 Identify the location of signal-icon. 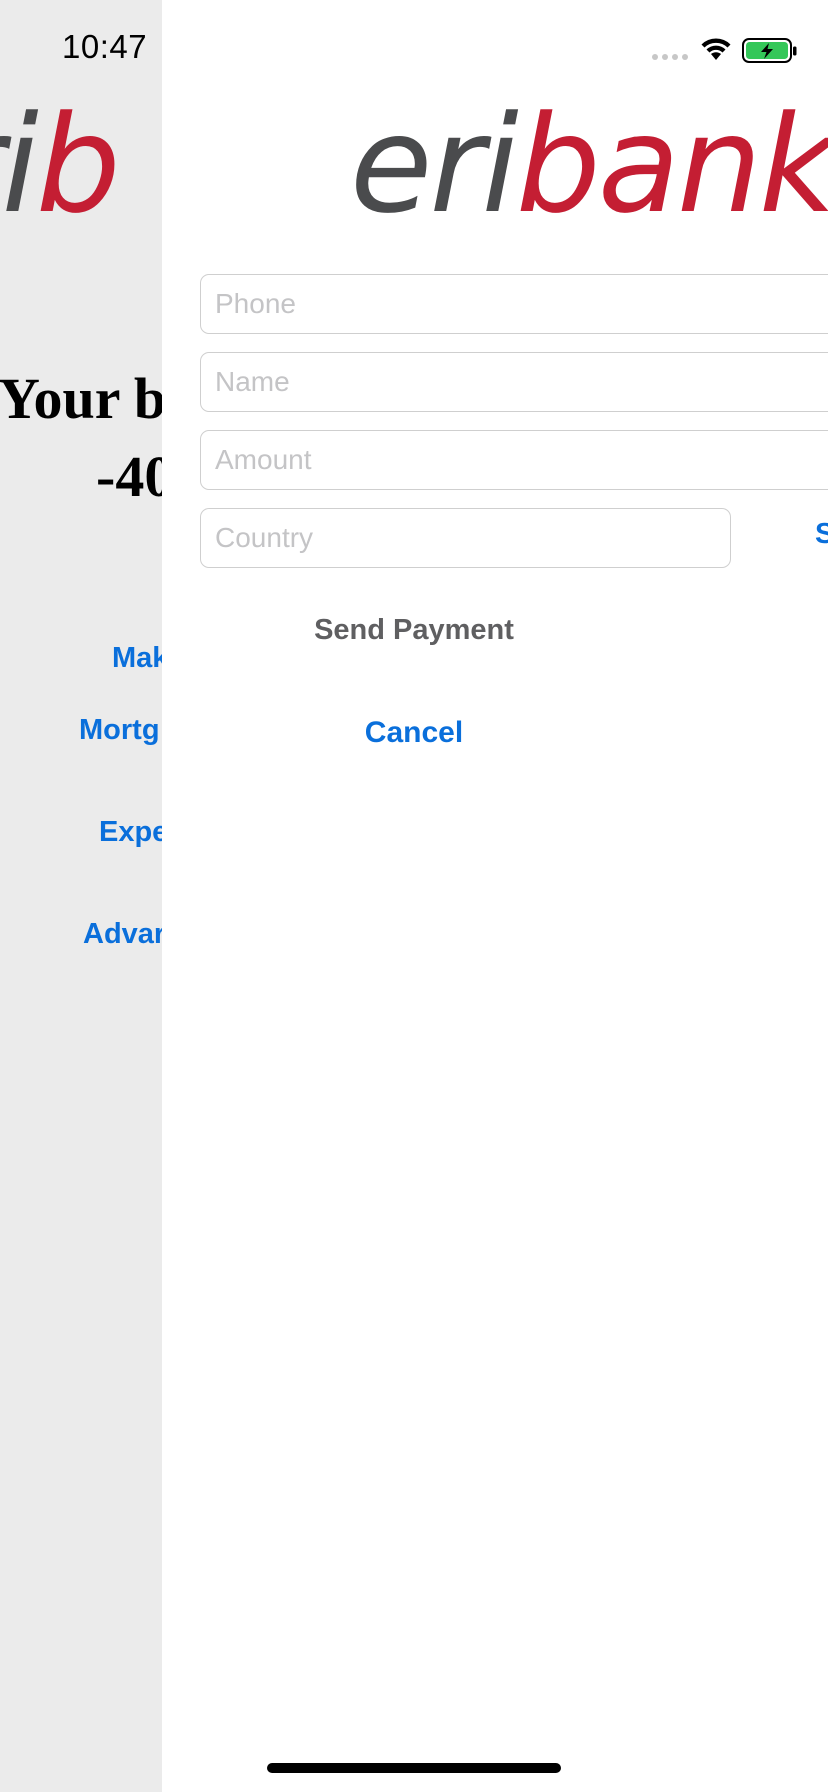
(670, 57).